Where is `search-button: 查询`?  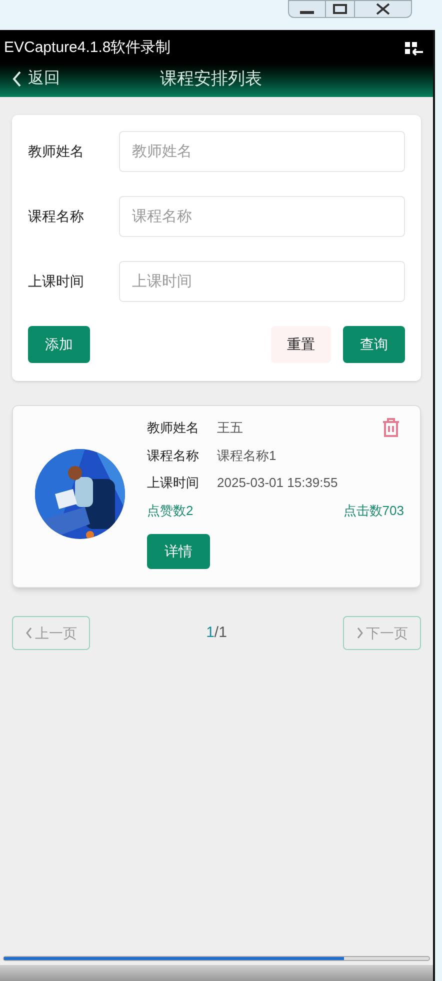
search-button: 查询 is located at coordinates (374, 344).